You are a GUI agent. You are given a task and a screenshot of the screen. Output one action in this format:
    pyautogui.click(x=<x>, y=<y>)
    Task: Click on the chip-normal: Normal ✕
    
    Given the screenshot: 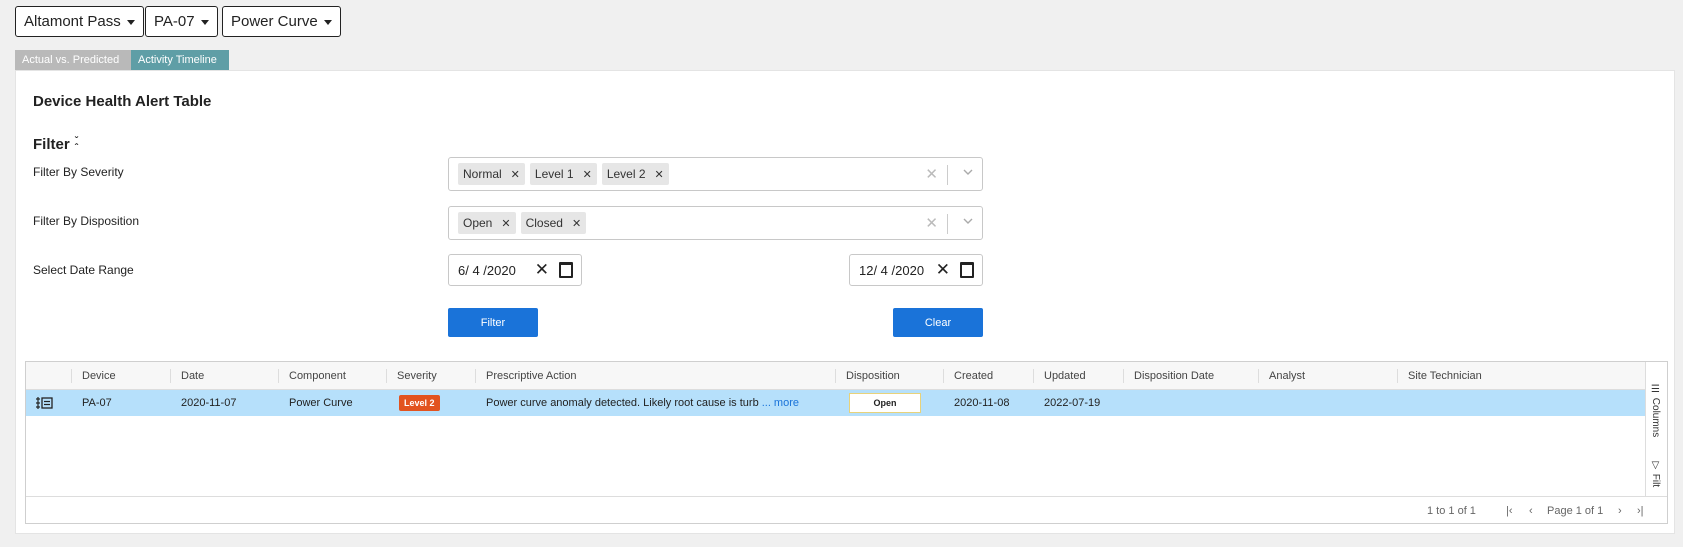 What is the action you would take?
    pyautogui.click(x=491, y=174)
    